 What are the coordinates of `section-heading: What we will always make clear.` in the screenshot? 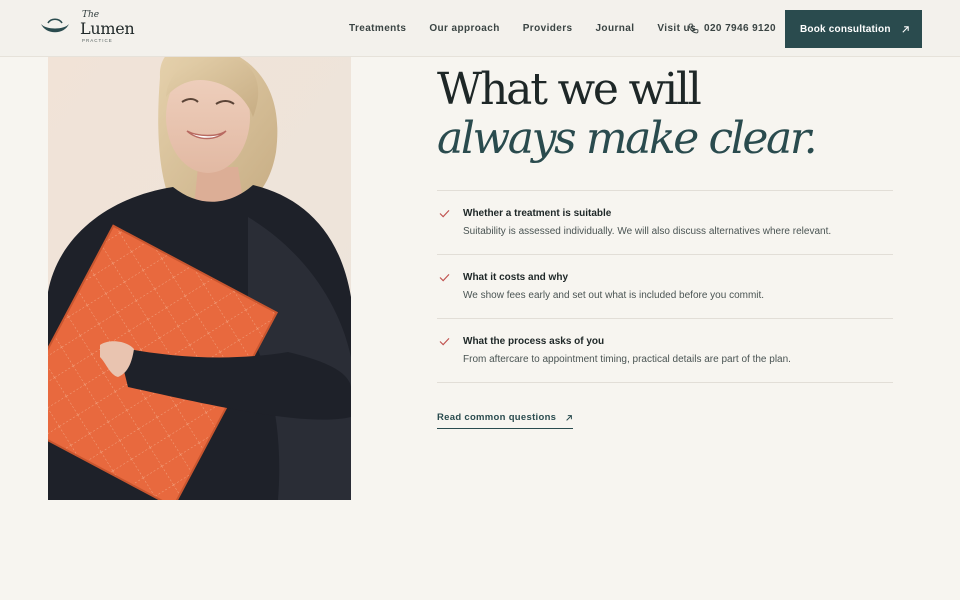 It's located at (667, 113).